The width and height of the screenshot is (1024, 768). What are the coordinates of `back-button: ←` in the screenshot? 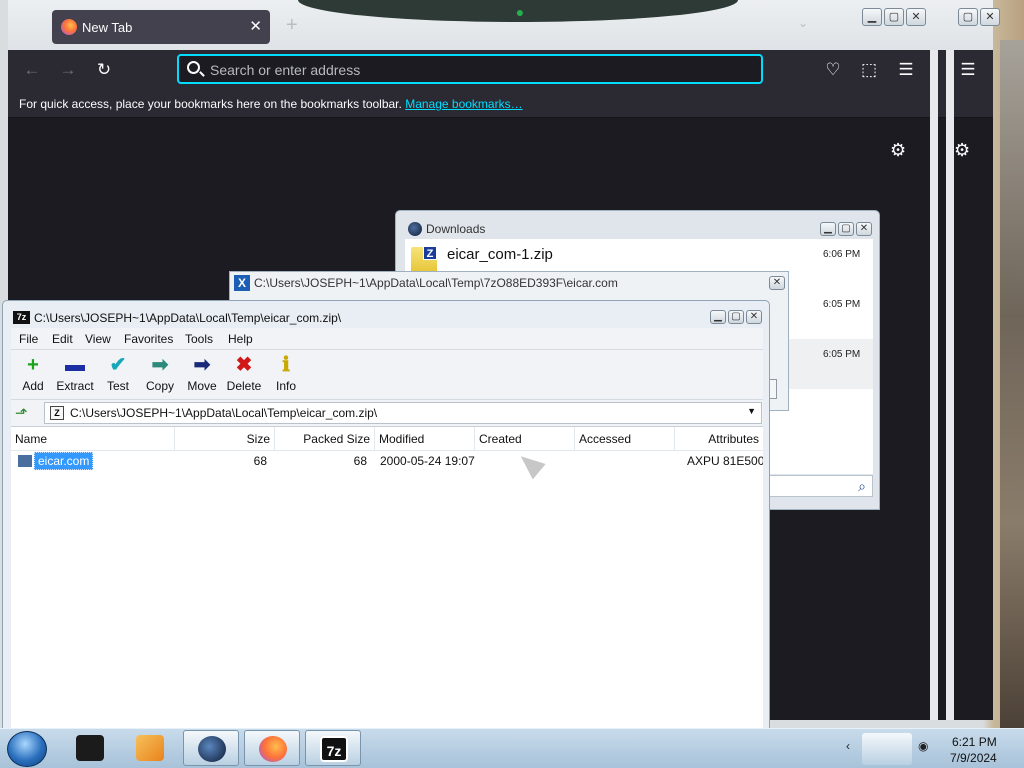 It's located at (32, 70).